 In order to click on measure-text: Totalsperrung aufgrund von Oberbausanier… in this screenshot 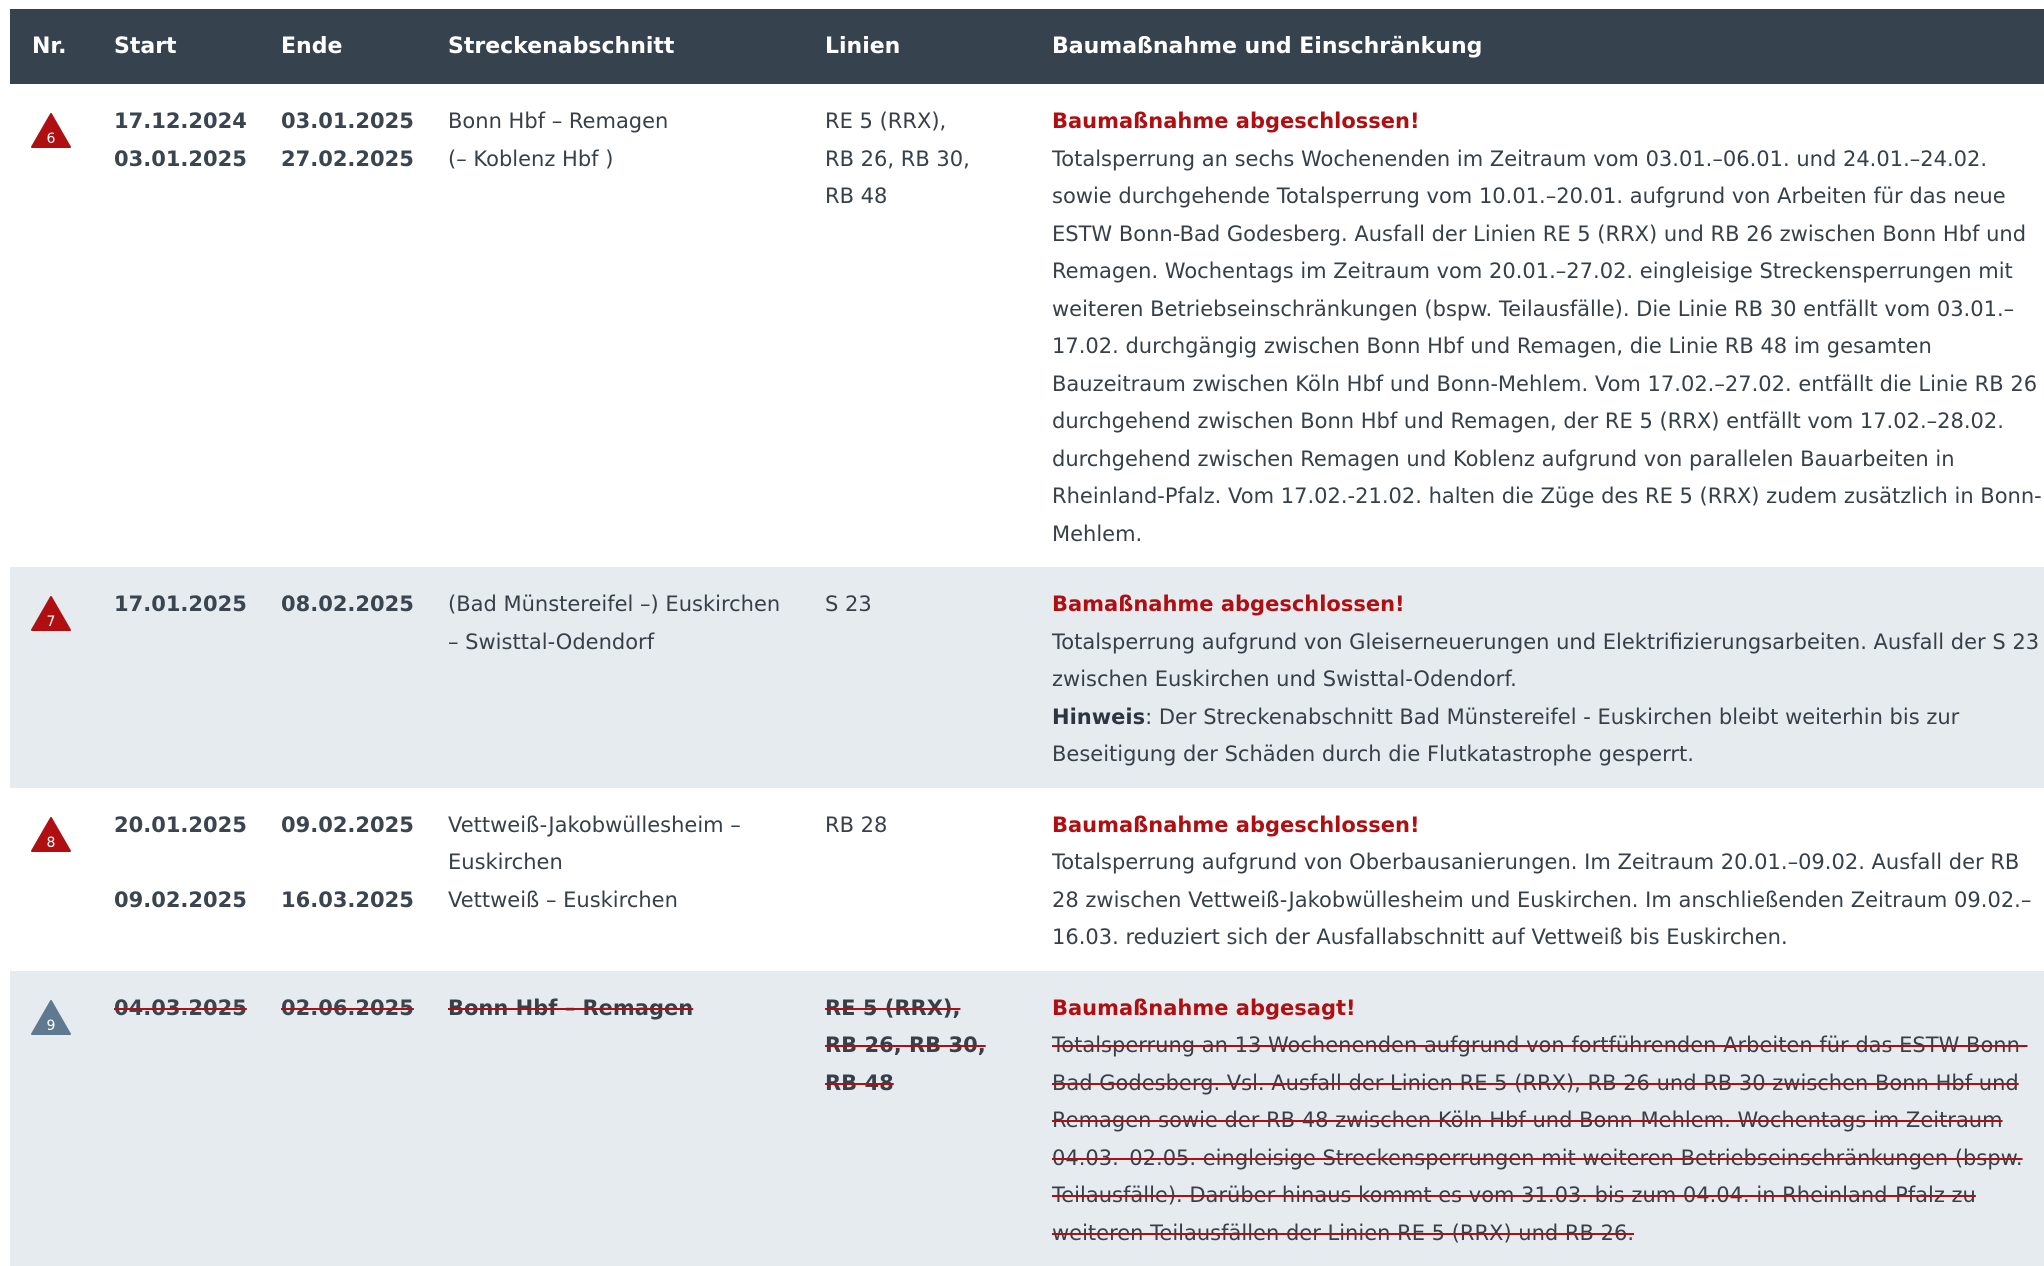, I will do `click(1541, 899)`.